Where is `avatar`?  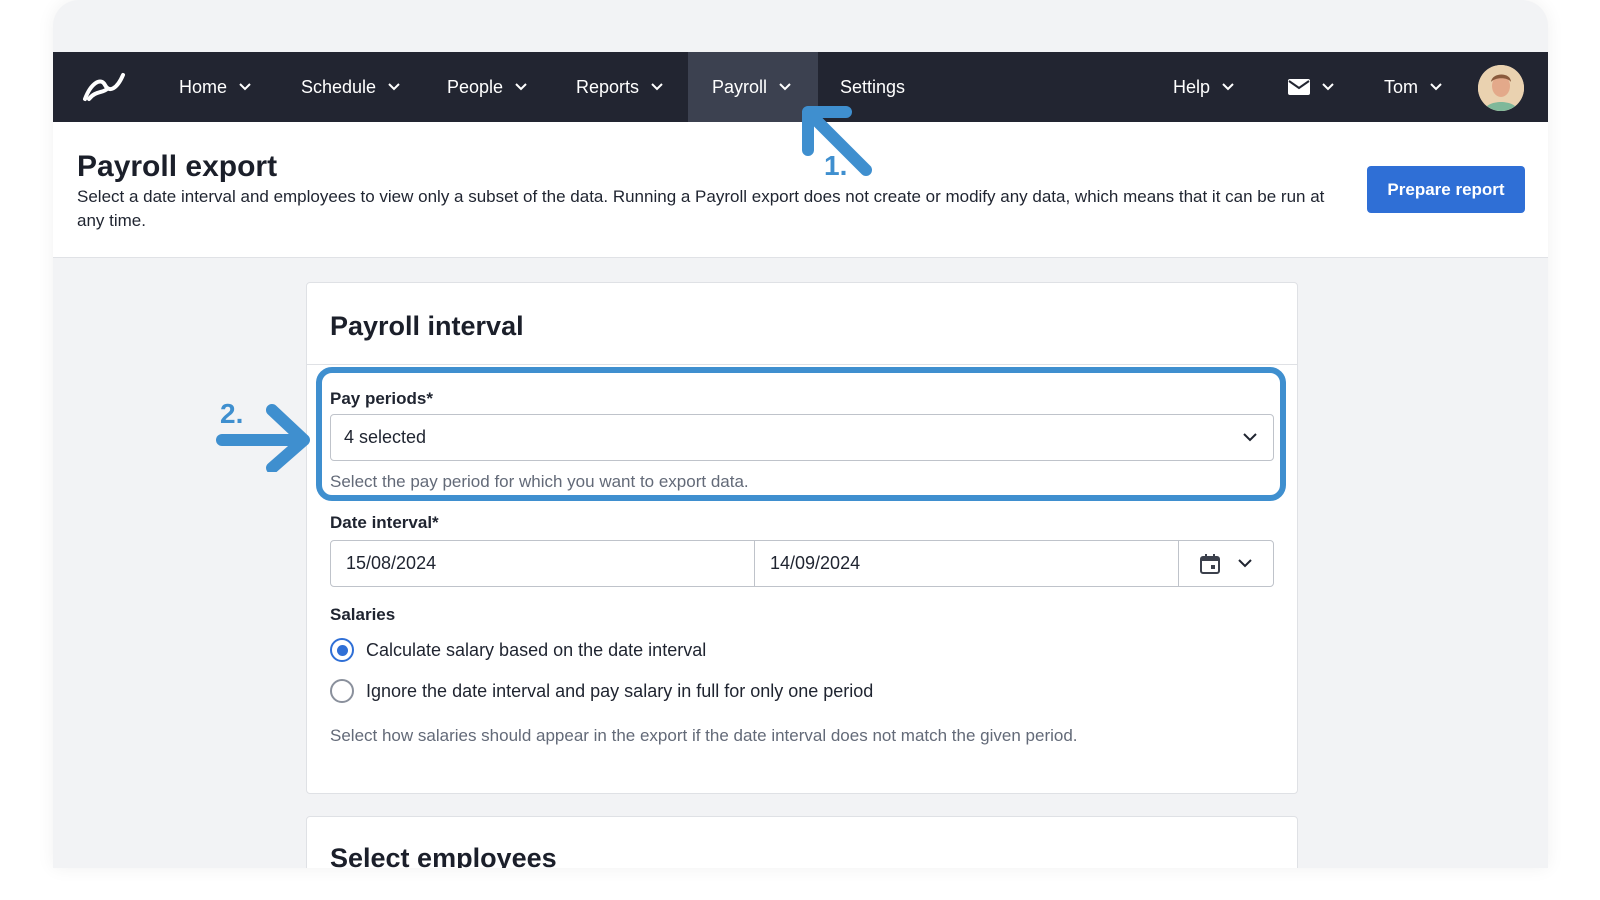 avatar is located at coordinates (1501, 88).